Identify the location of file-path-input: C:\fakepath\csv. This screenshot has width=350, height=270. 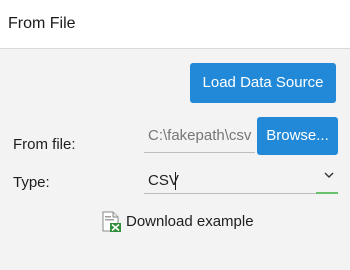
(199, 136).